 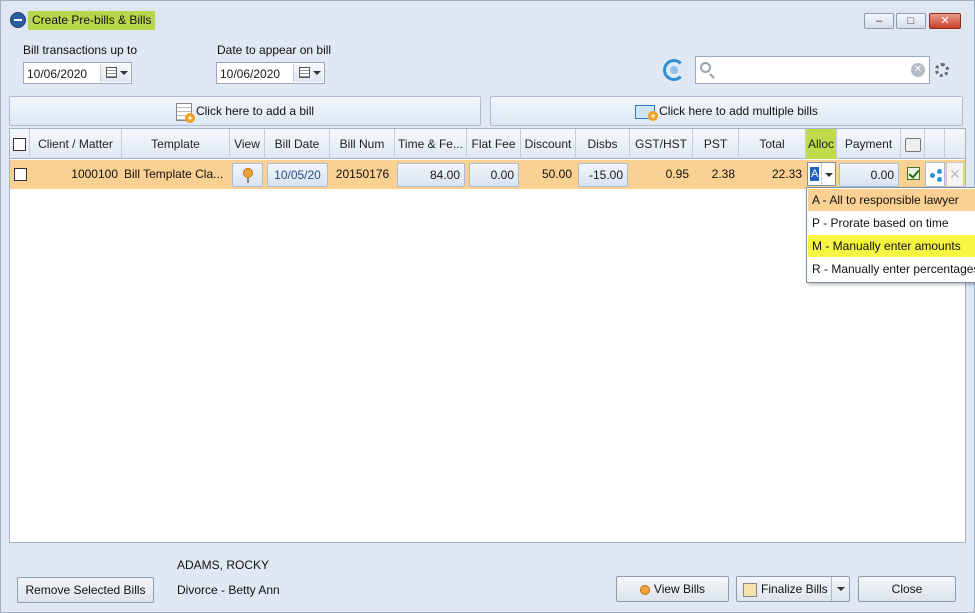 What do you see at coordinates (891, 269) in the screenshot?
I see `alloc-option-r: R - Manually enter percentages` at bounding box center [891, 269].